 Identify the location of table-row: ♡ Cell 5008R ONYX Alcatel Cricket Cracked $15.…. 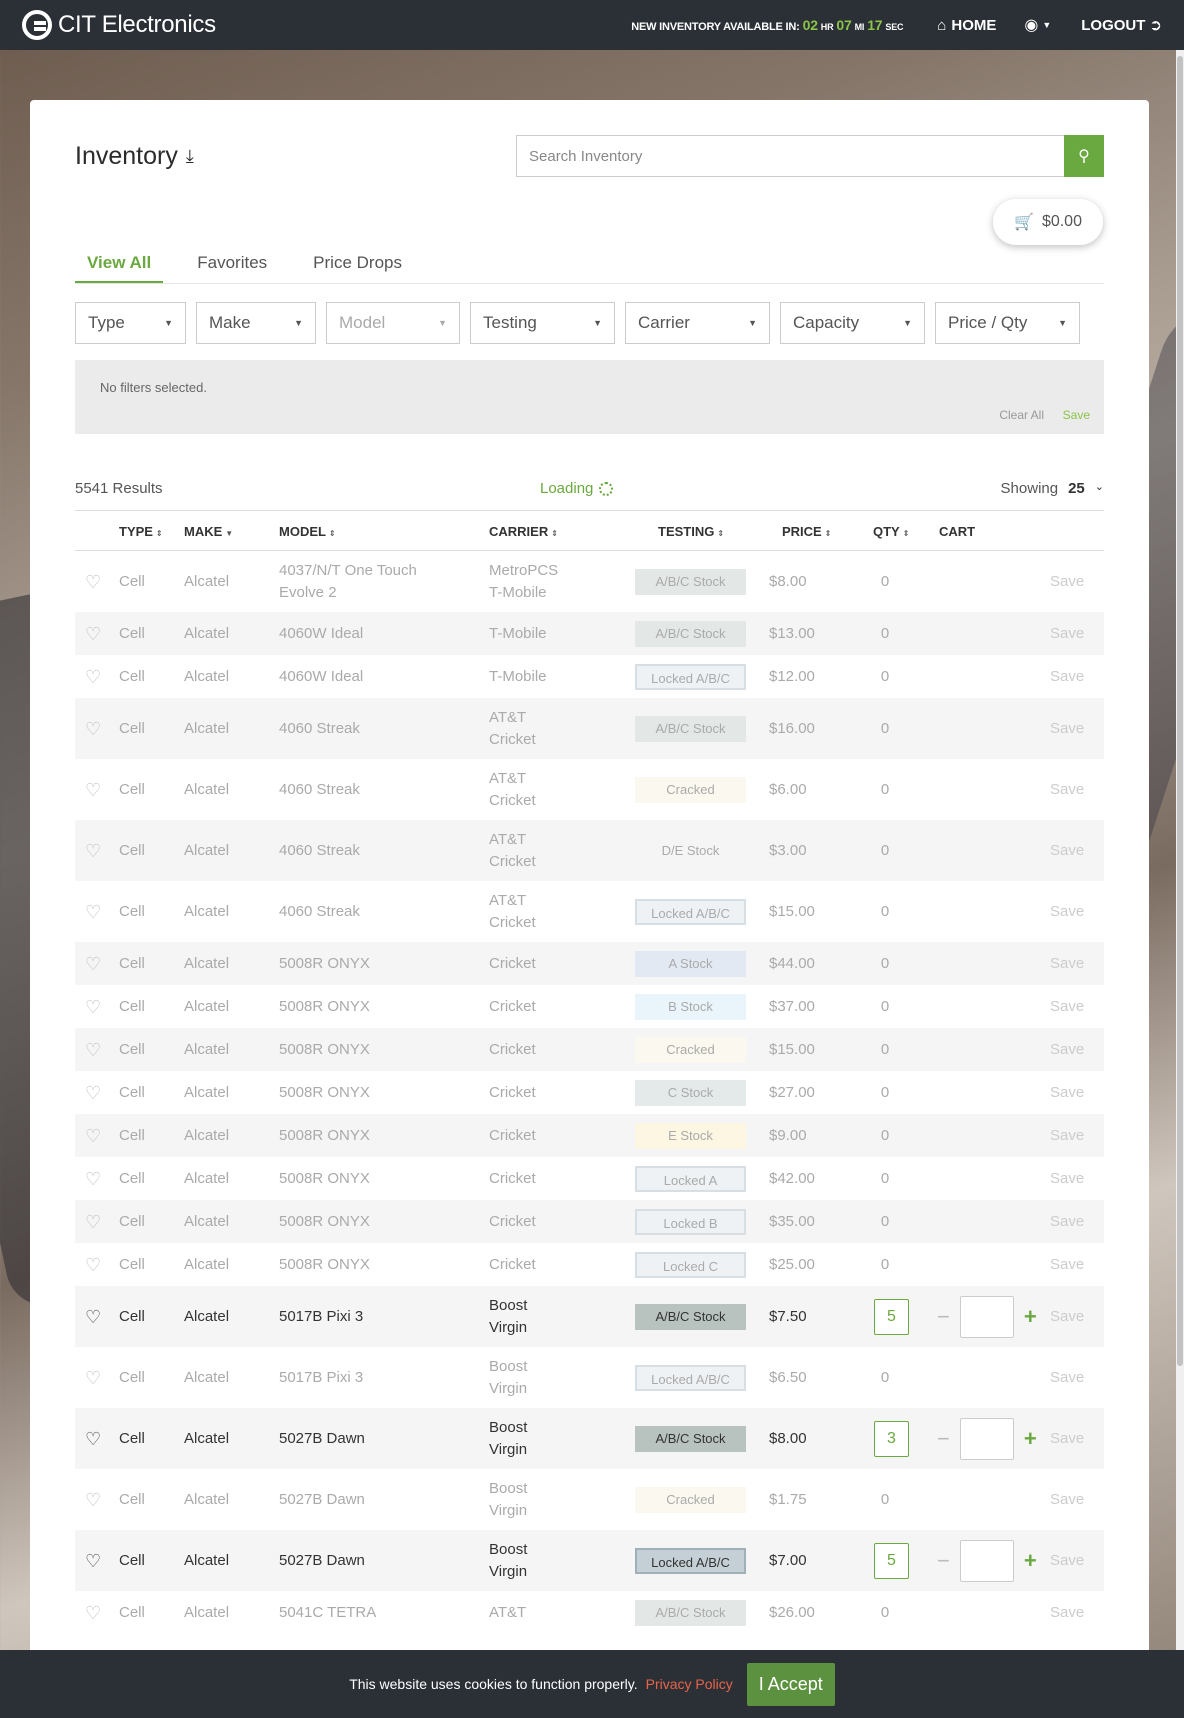
(589, 1049).